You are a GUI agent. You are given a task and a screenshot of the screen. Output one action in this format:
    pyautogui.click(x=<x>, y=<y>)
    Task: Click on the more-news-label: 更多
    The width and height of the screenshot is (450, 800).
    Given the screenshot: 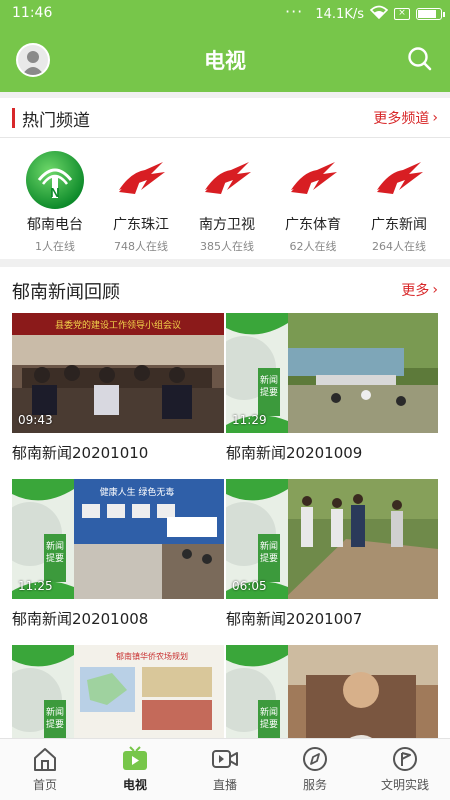 What is the action you would take?
    pyautogui.click(x=415, y=291)
    